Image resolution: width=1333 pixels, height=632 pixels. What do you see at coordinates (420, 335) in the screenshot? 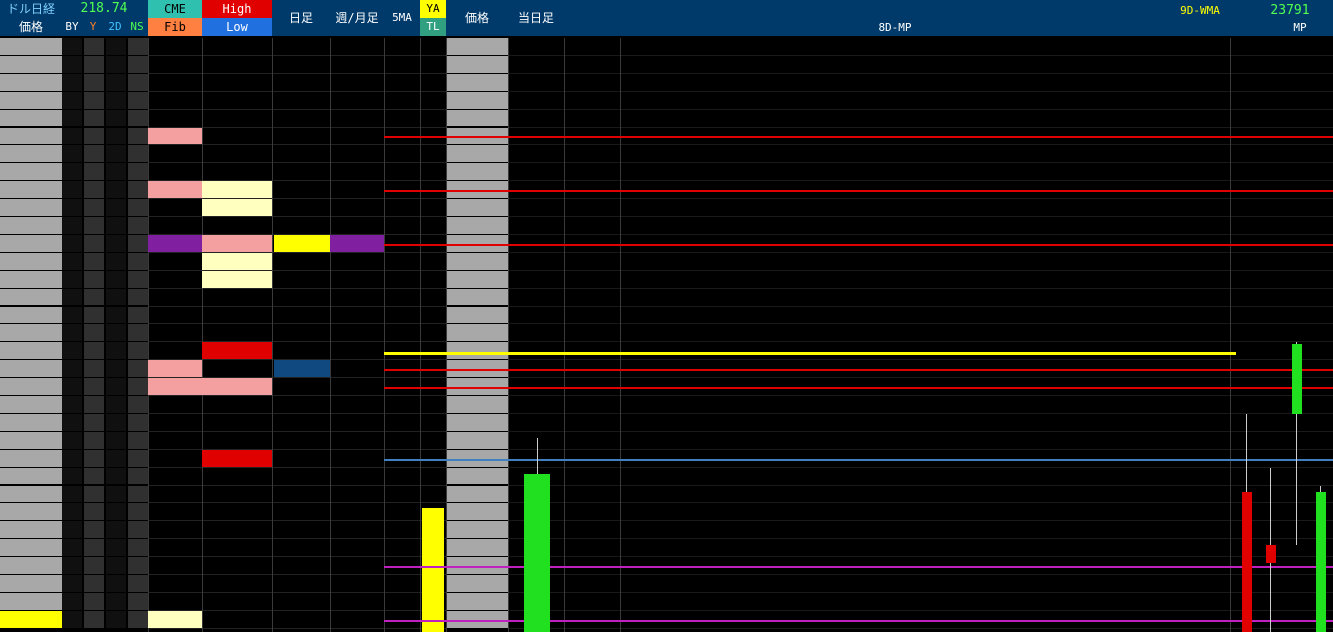
I see `column-divider` at bounding box center [420, 335].